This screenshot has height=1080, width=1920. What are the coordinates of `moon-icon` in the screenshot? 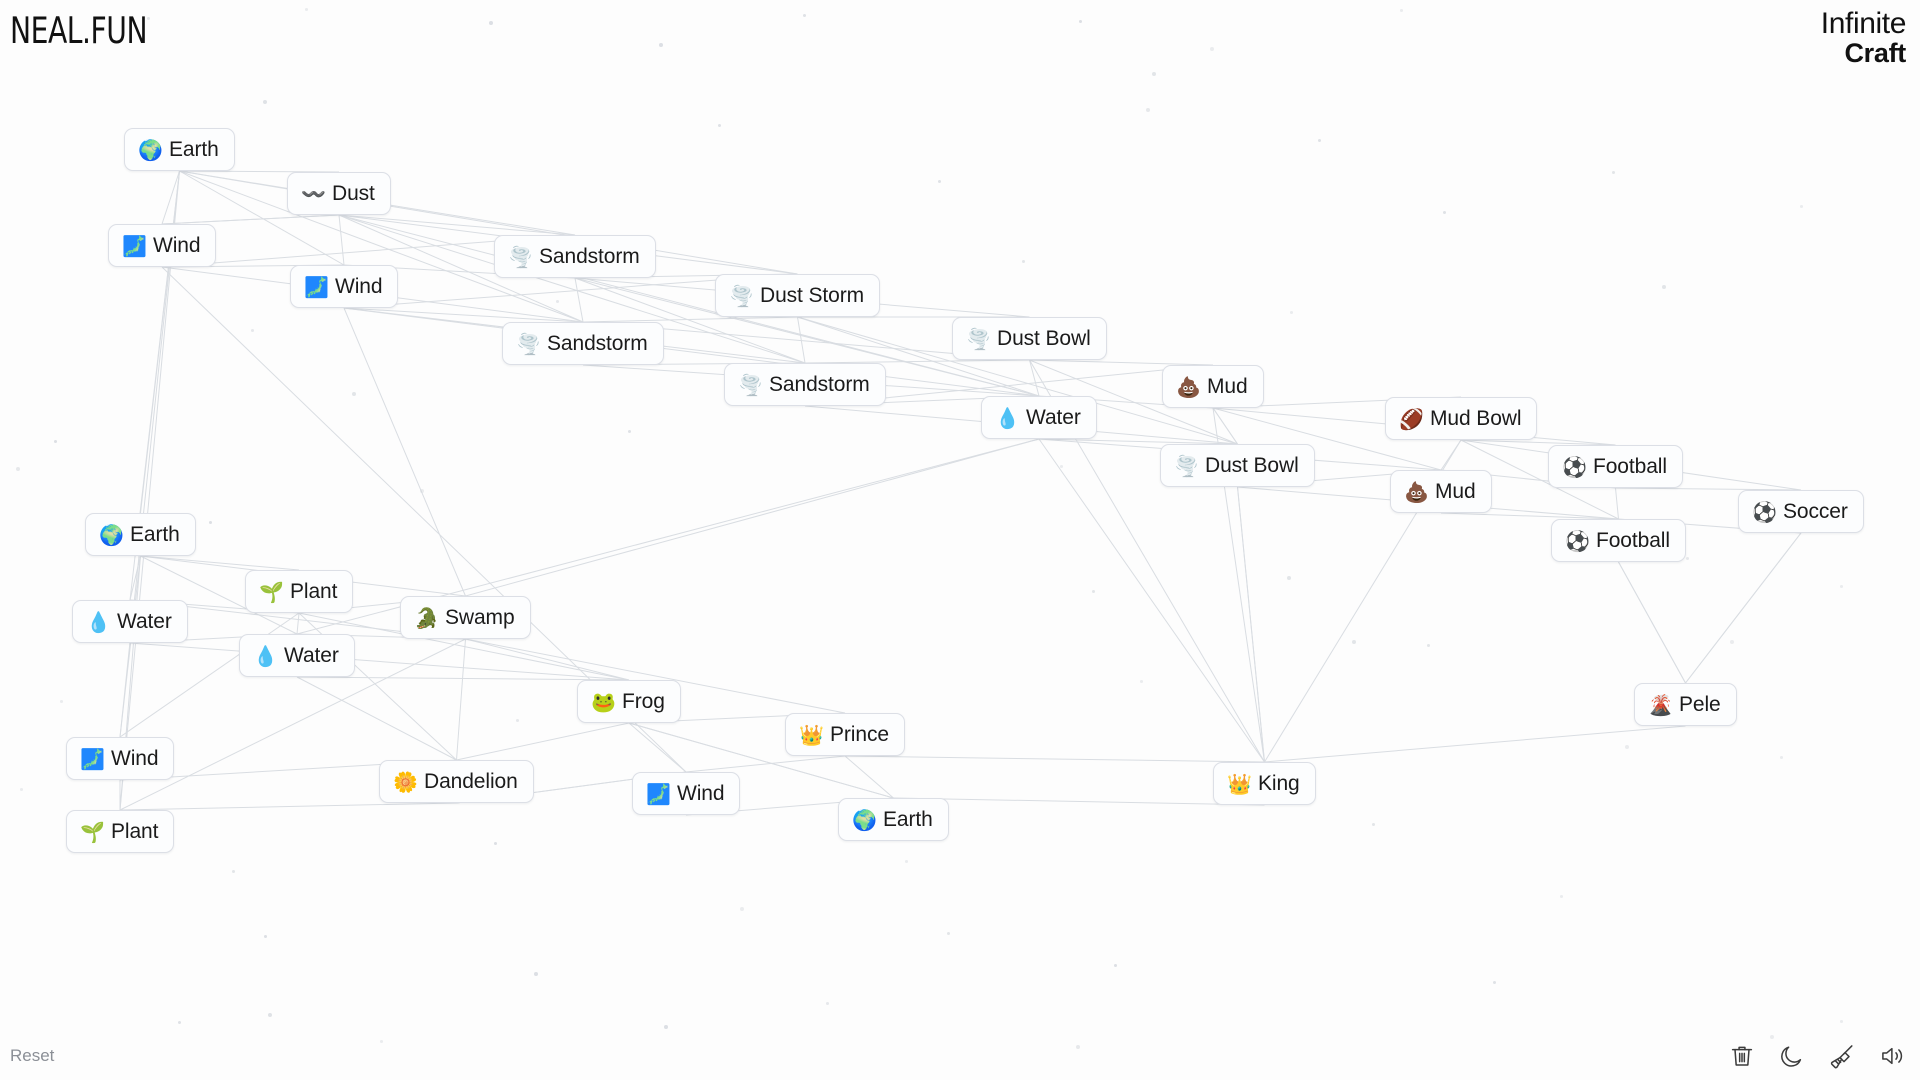 It's located at (1792, 1056).